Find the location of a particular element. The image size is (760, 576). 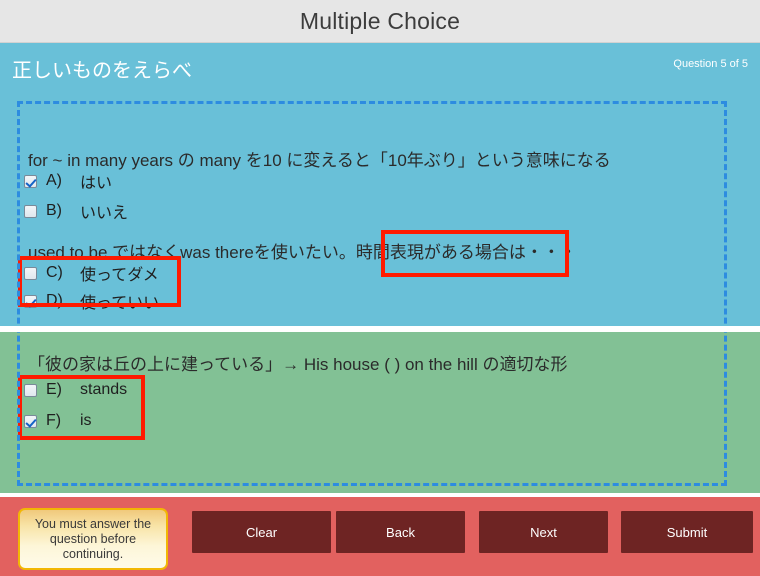

checkbox-e-unchecked-icon is located at coordinates (30, 390).